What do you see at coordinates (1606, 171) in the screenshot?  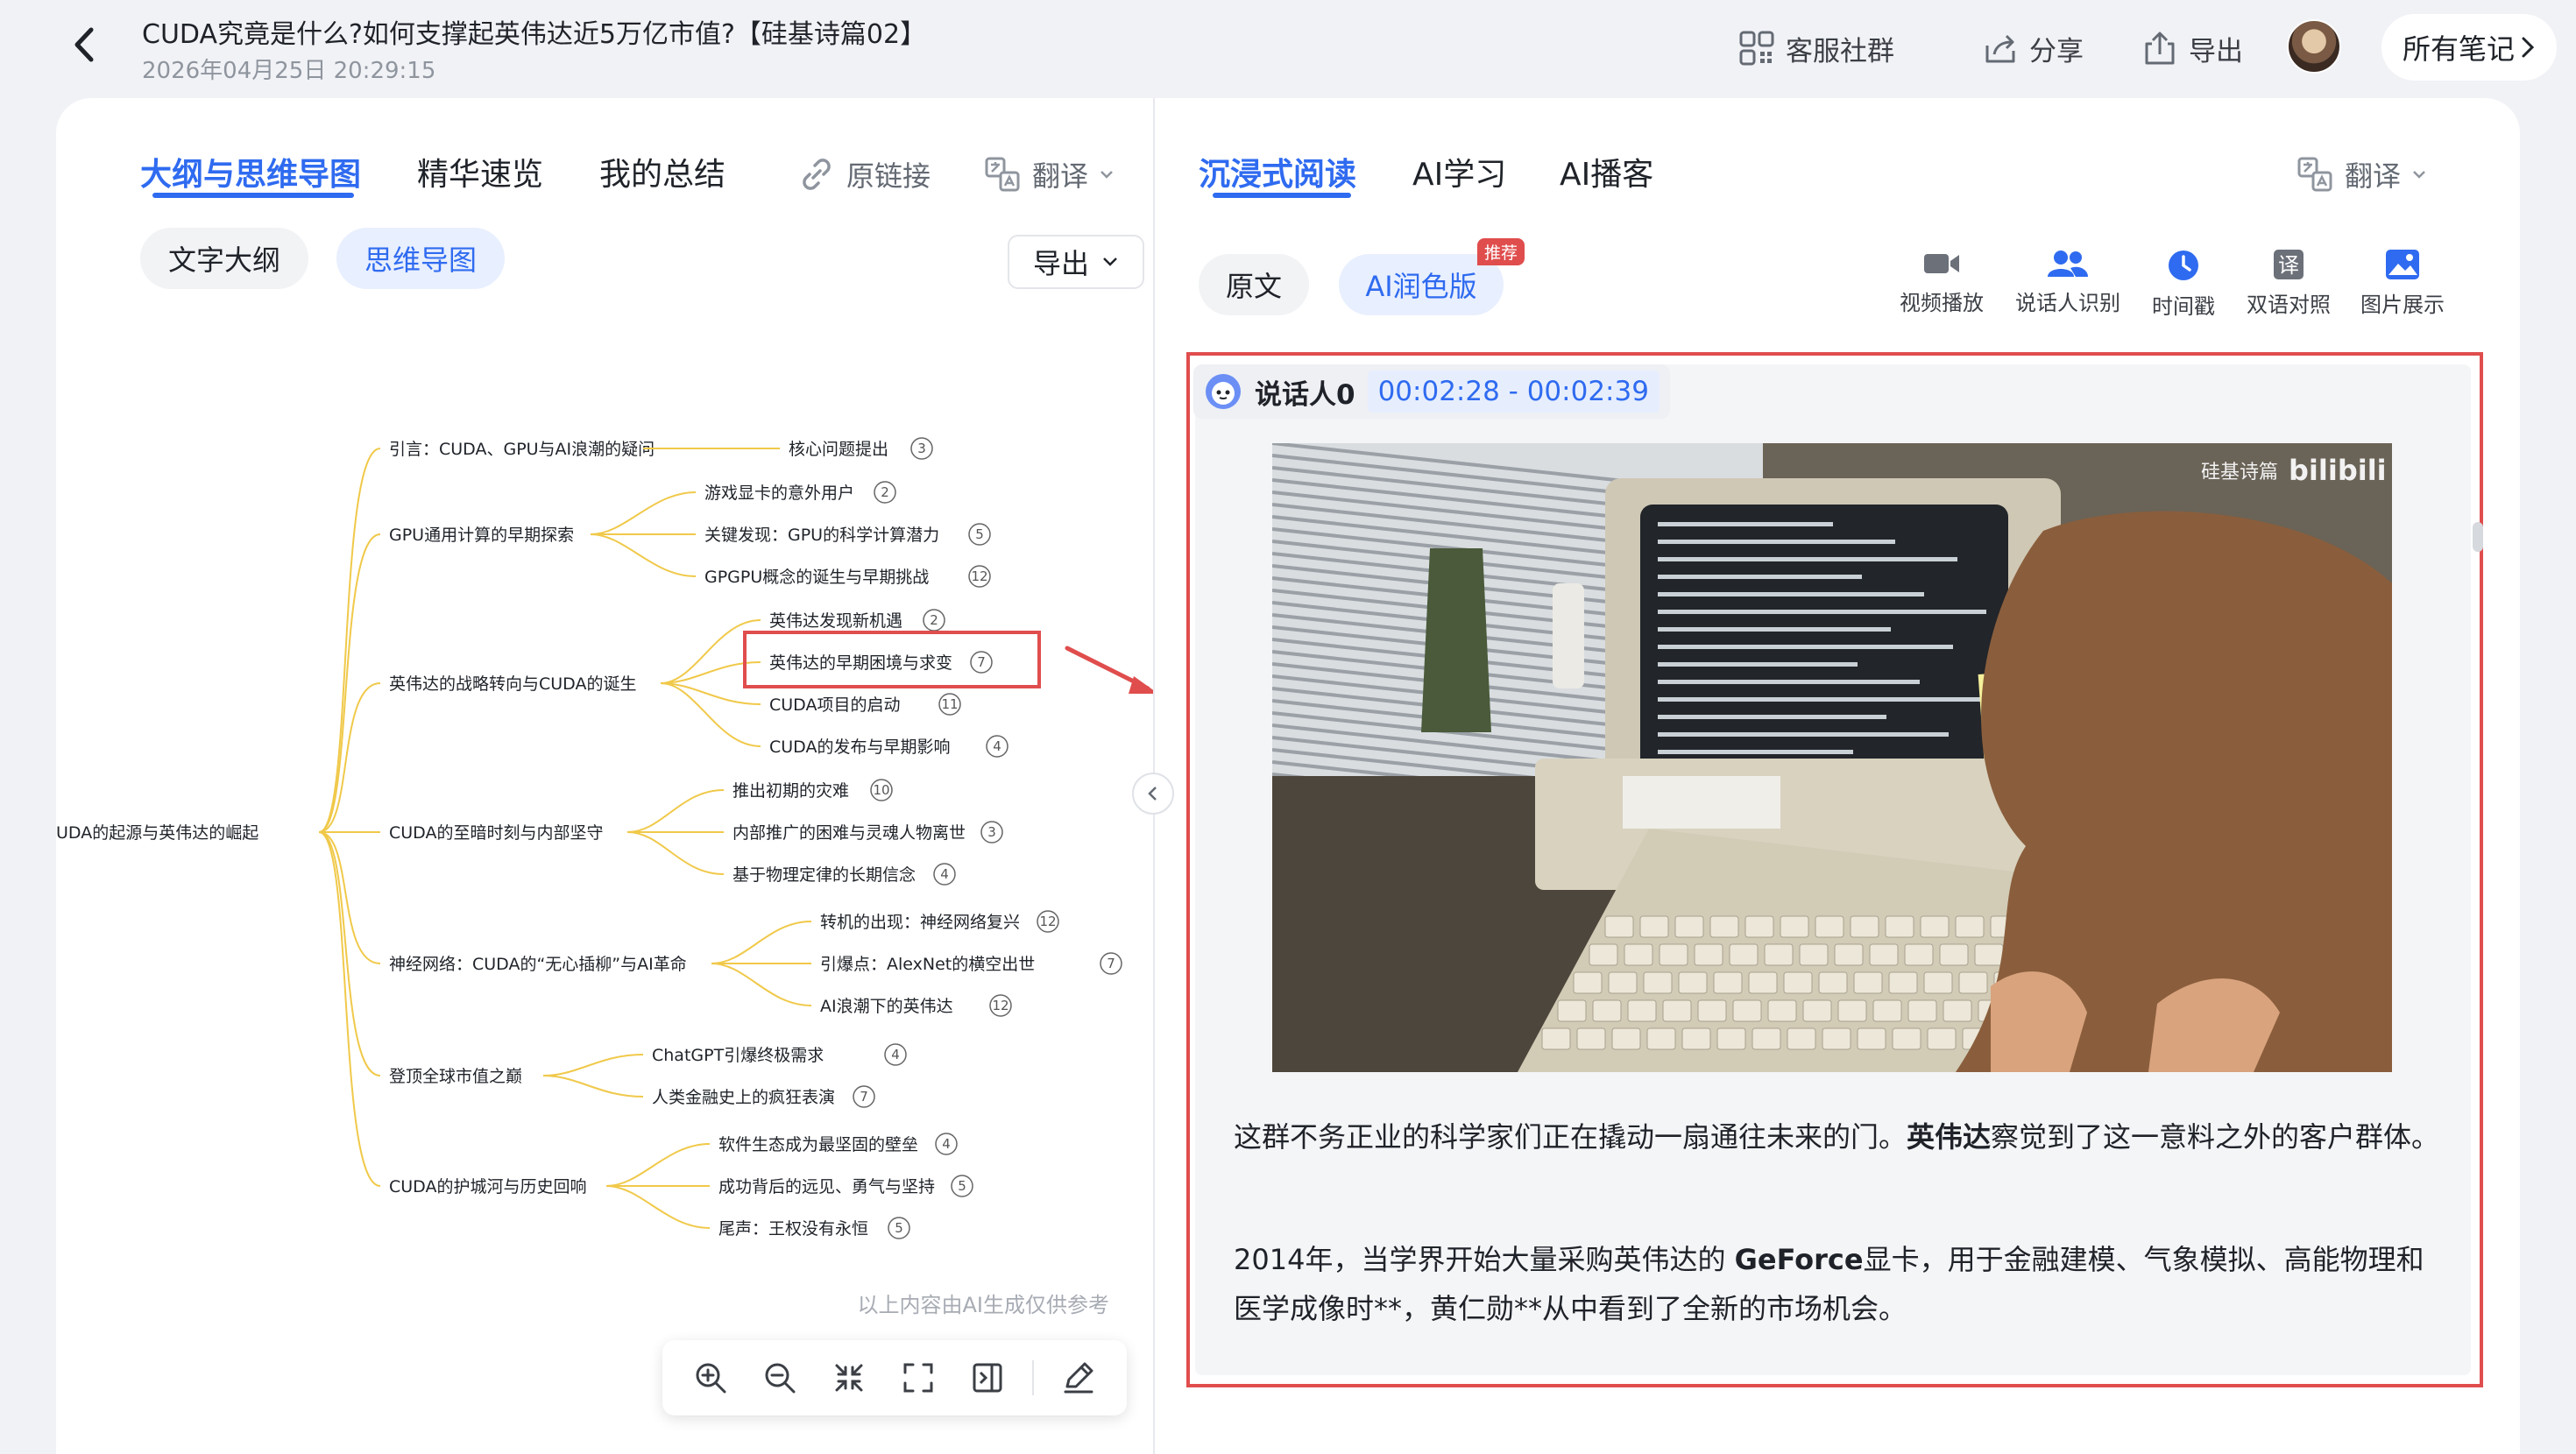 I see `tab-ai-podcast: AI播客` at bounding box center [1606, 171].